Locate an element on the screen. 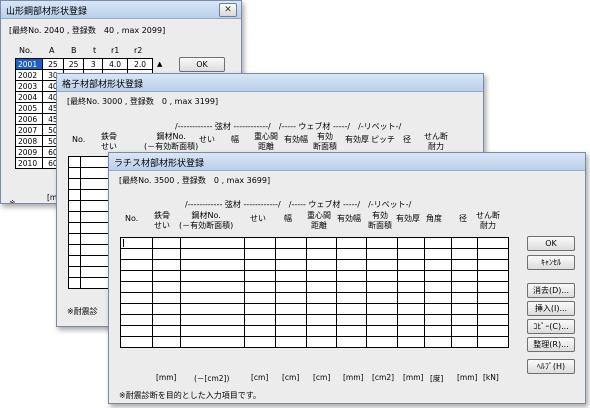  table-cell: 2003 is located at coordinates (29, 86).